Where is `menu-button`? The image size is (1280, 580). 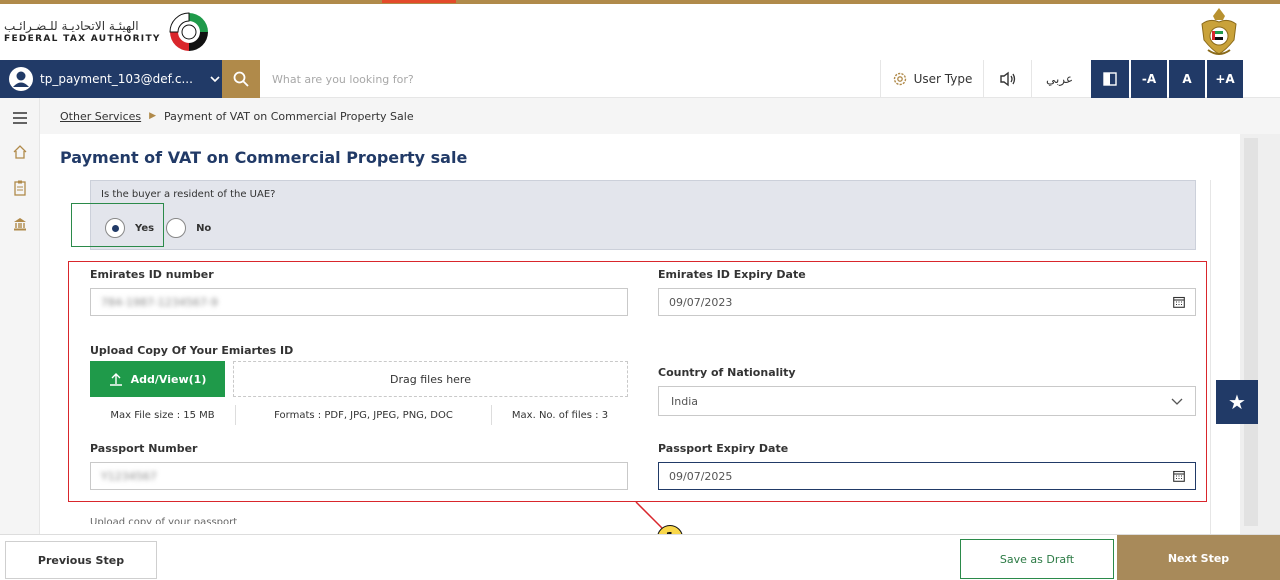
menu-button is located at coordinates (20, 118).